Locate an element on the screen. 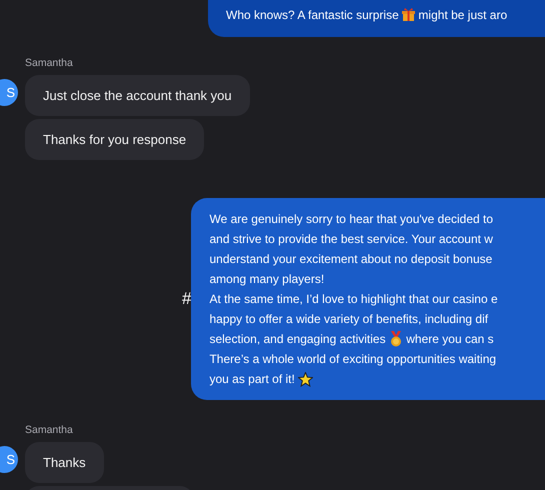  message-text: and strive to provide the best service. Your account w is located at coordinates (351, 239).